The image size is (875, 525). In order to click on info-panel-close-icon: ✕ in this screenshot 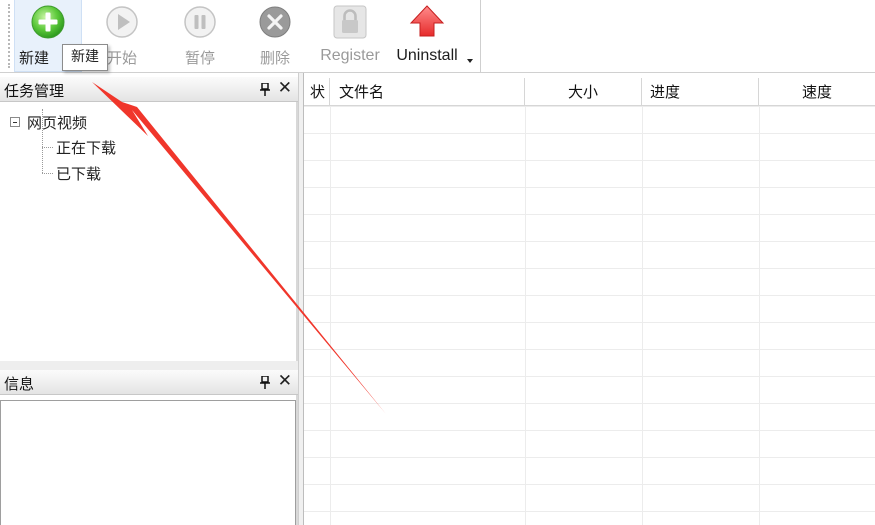, I will do `click(285, 381)`.